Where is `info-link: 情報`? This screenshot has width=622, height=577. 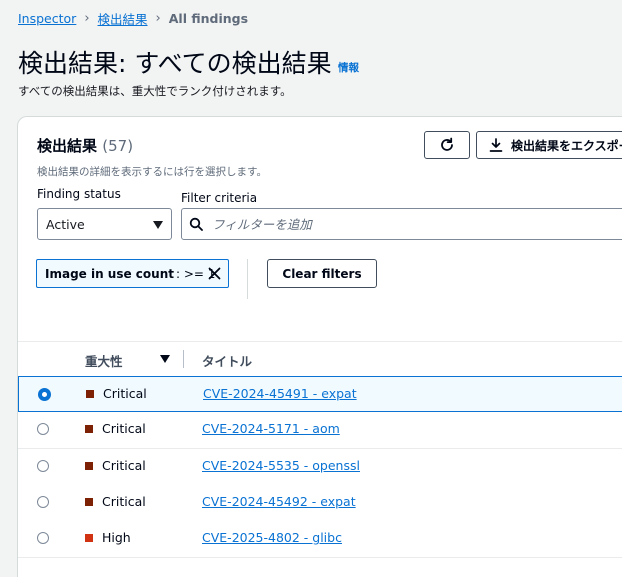
info-link: 情報 is located at coordinates (348, 67).